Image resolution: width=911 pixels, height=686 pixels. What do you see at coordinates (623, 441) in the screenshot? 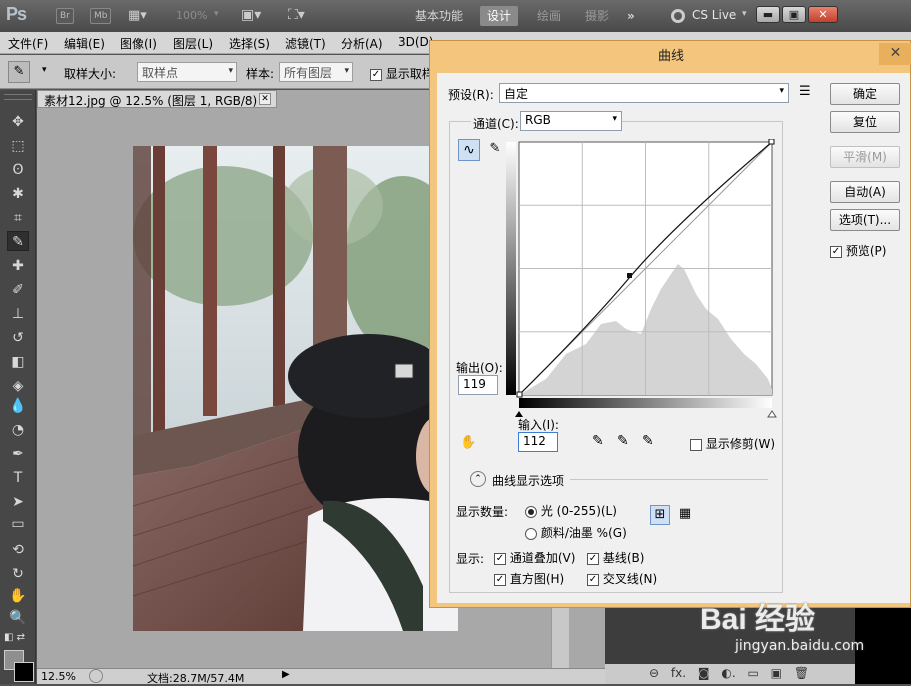
I see `gray-point-eyedropper-icon: ✎` at bounding box center [623, 441].